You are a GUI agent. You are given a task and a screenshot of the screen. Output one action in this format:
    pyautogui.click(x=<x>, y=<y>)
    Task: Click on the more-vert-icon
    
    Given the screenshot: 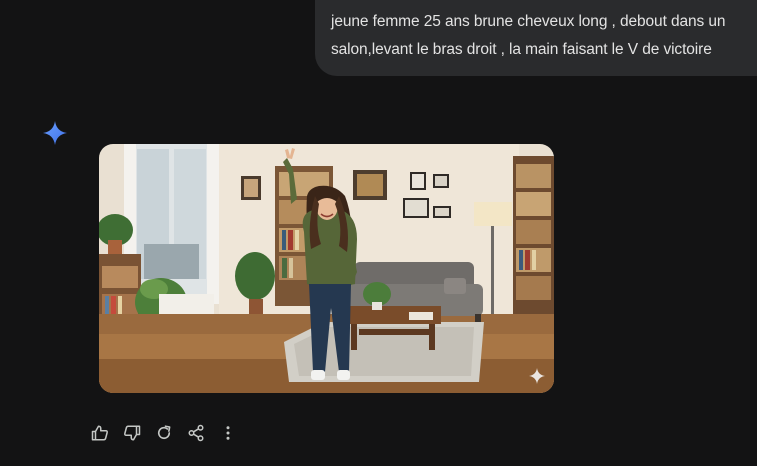 What is the action you would take?
    pyautogui.click(x=228, y=433)
    